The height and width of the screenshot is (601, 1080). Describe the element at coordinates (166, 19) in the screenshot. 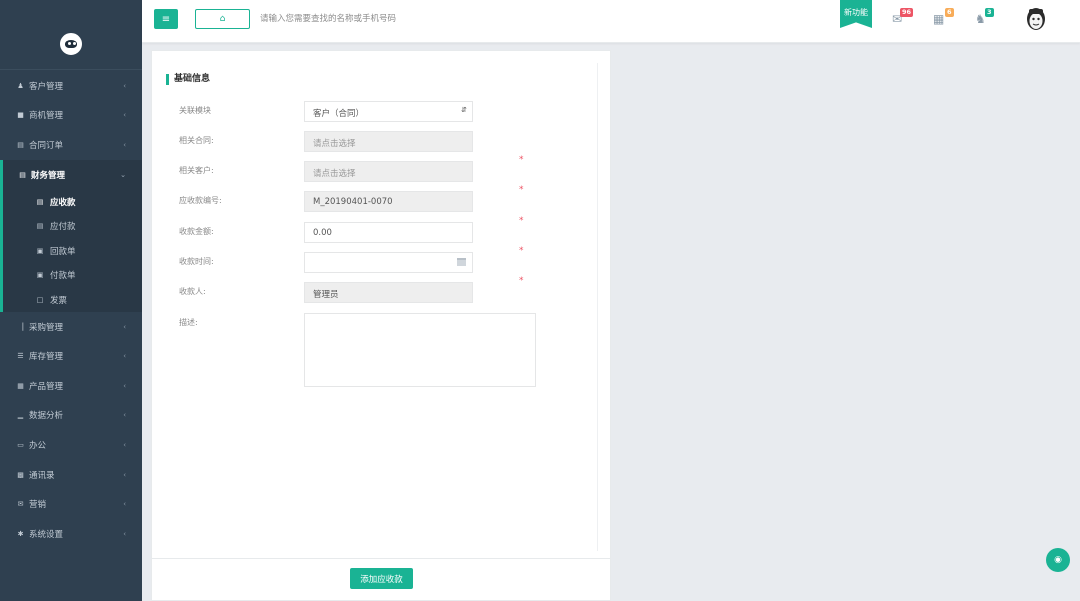

I see `menu-toggle-button: ≡` at that location.